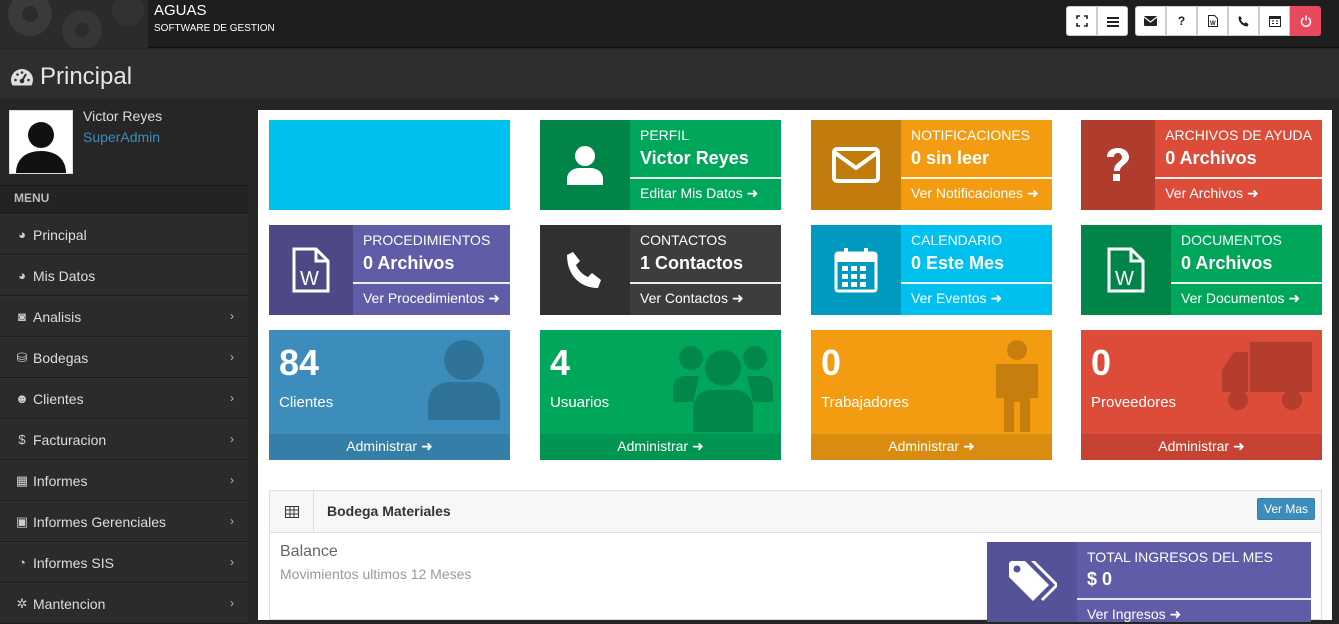 The height and width of the screenshot is (624, 1339). What do you see at coordinates (60, 234) in the screenshot?
I see `sidebar-item-label: Principal` at bounding box center [60, 234].